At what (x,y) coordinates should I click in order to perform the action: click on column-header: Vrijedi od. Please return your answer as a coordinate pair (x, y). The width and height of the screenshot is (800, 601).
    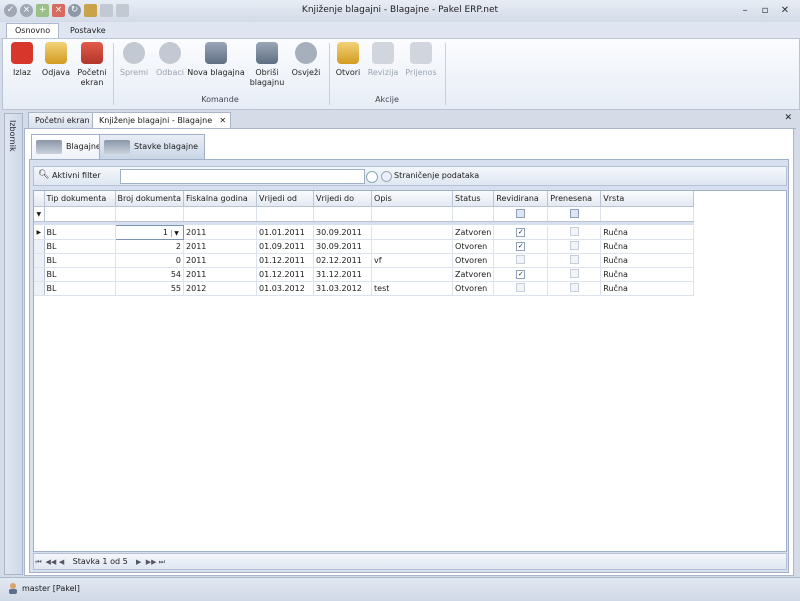
    Looking at the image, I should click on (285, 199).